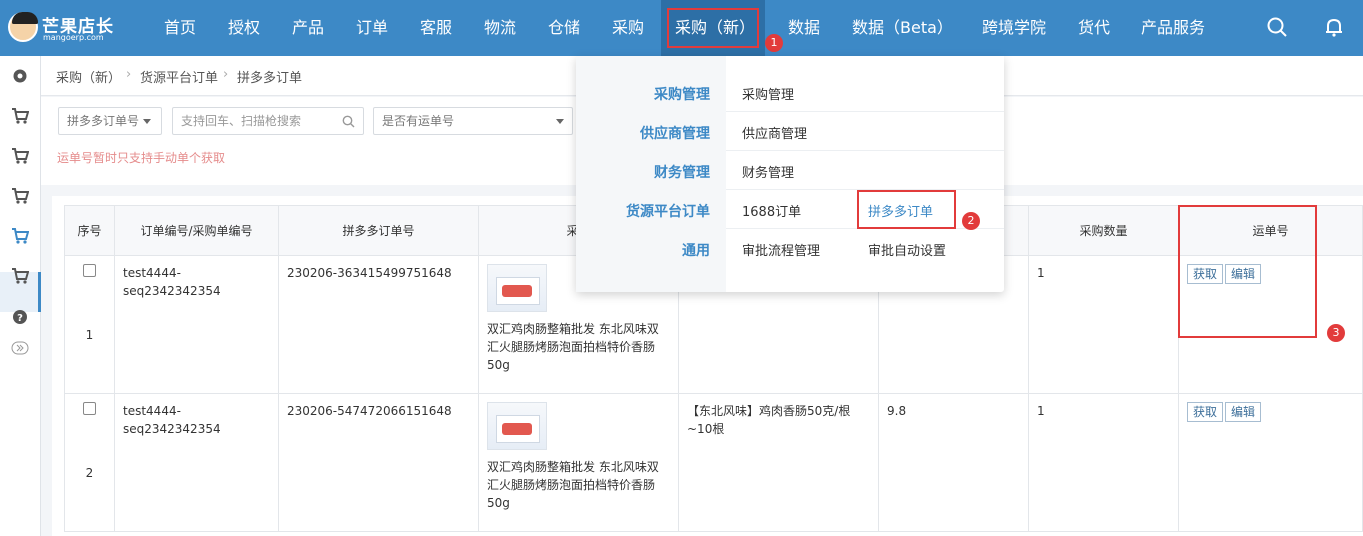 The width and height of the screenshot is (1363, 536). I want to click on menu-item-supplier-management: 供应商管理, so click(774, 132).